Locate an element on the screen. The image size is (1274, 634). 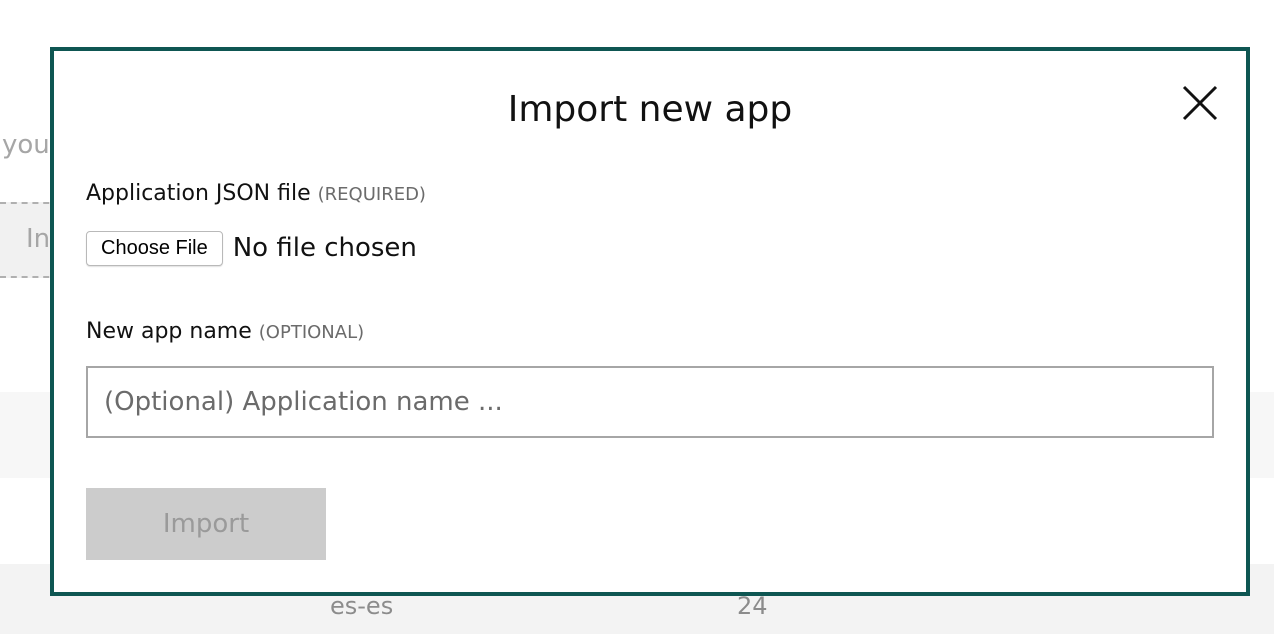
json-file-label-text: Application JSON file is located at coordinates (198, 193).